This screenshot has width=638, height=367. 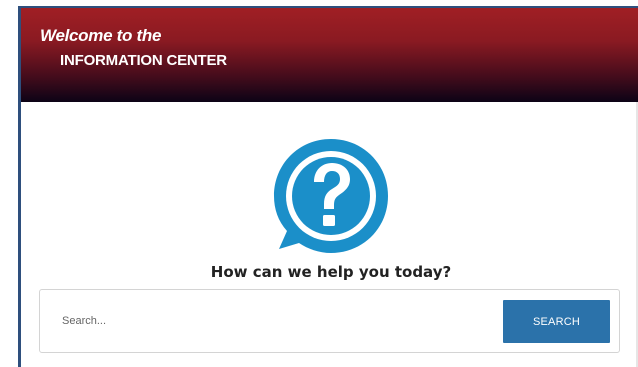 What do you see at coordinates (143, 60) in the screenshot?
I see `page-title: INFORMATION CENTER` at bounding box center [143, 60].